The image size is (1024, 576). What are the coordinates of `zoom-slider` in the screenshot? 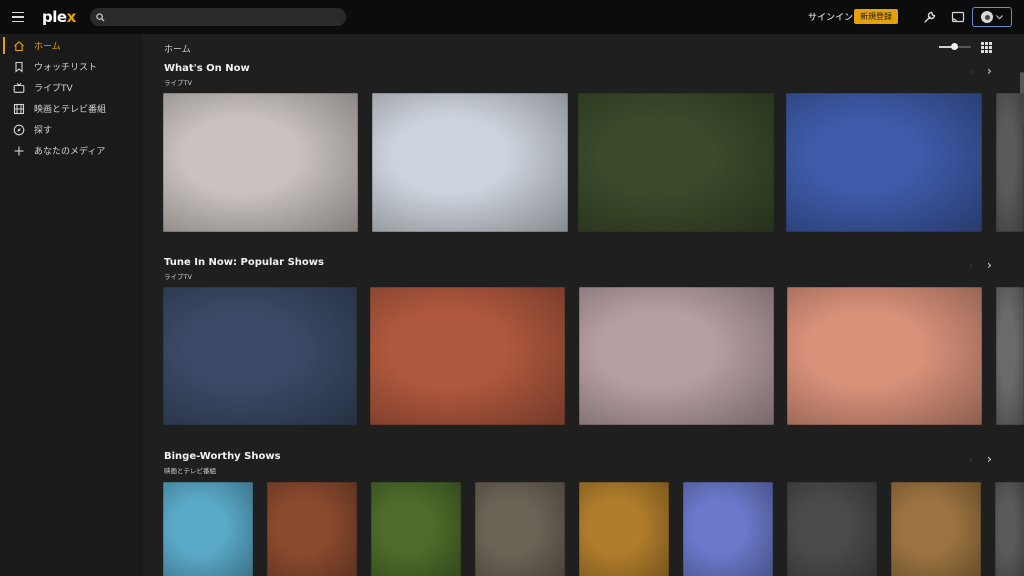 It's located at (955, 46).